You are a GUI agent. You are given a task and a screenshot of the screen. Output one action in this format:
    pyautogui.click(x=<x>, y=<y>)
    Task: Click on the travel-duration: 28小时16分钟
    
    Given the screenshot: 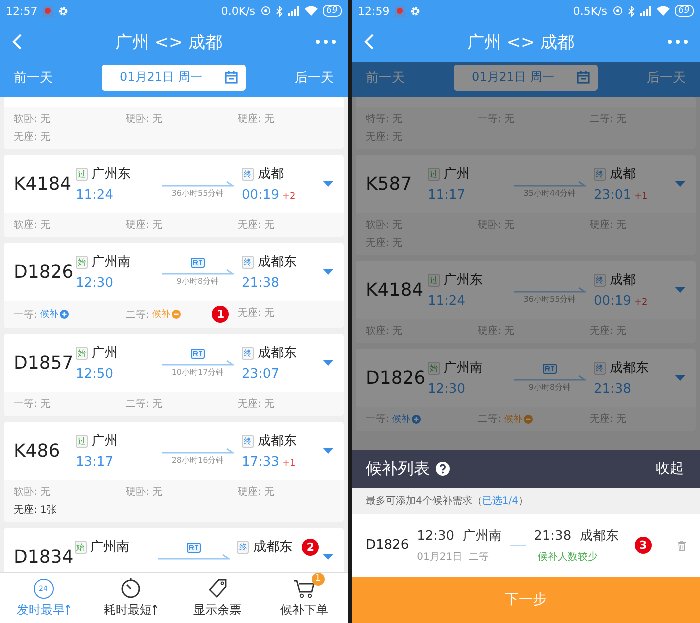 What is the action you would take?
    pyautogui.click(x=198, y=460)
    